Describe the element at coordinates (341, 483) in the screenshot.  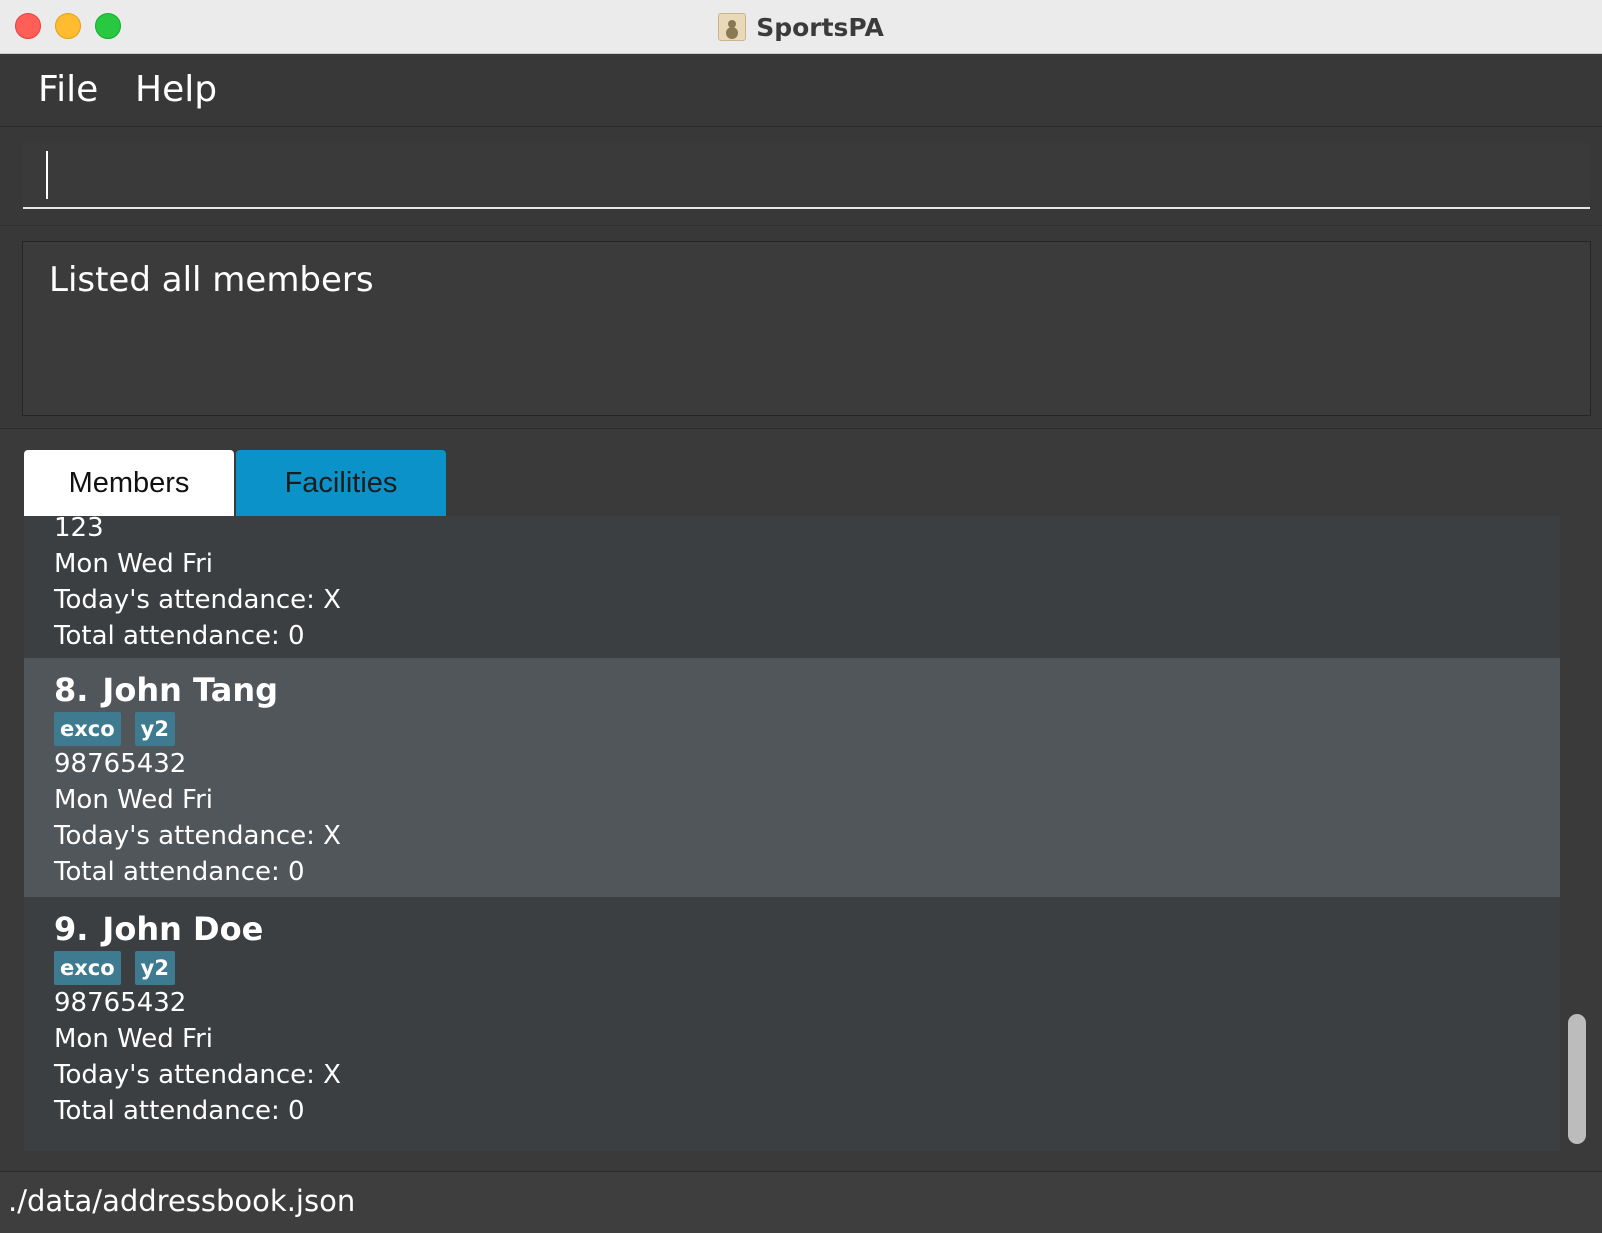
I see `tab-facilities: Facilities` at that location.